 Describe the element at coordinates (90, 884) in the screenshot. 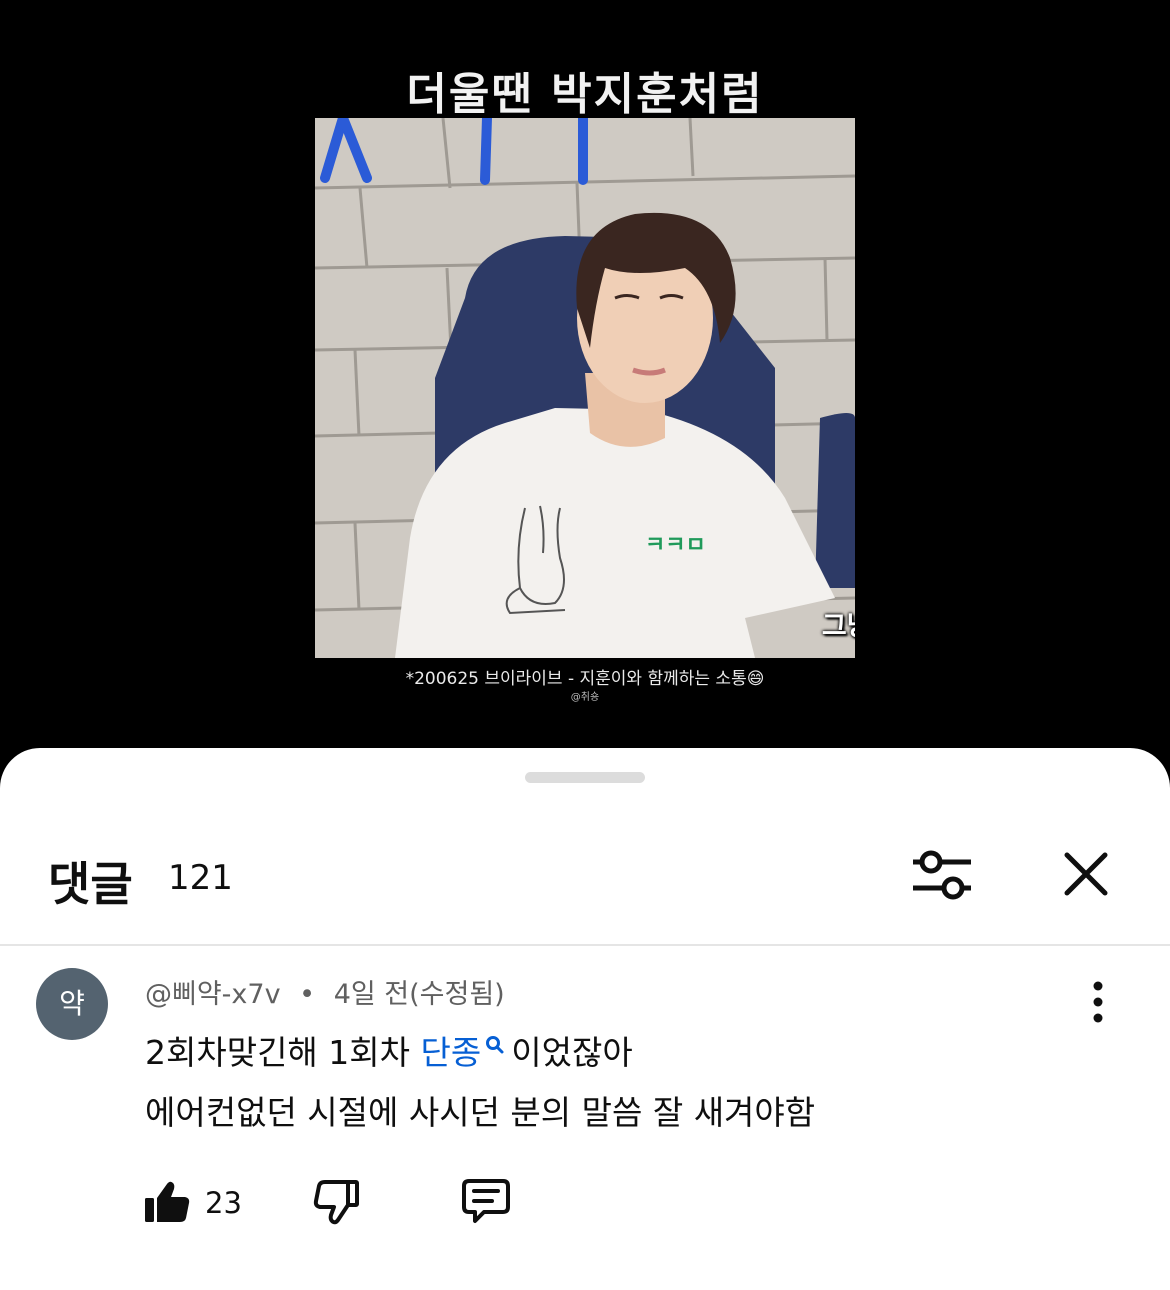

I see `comments-title: 댓글` at that location.